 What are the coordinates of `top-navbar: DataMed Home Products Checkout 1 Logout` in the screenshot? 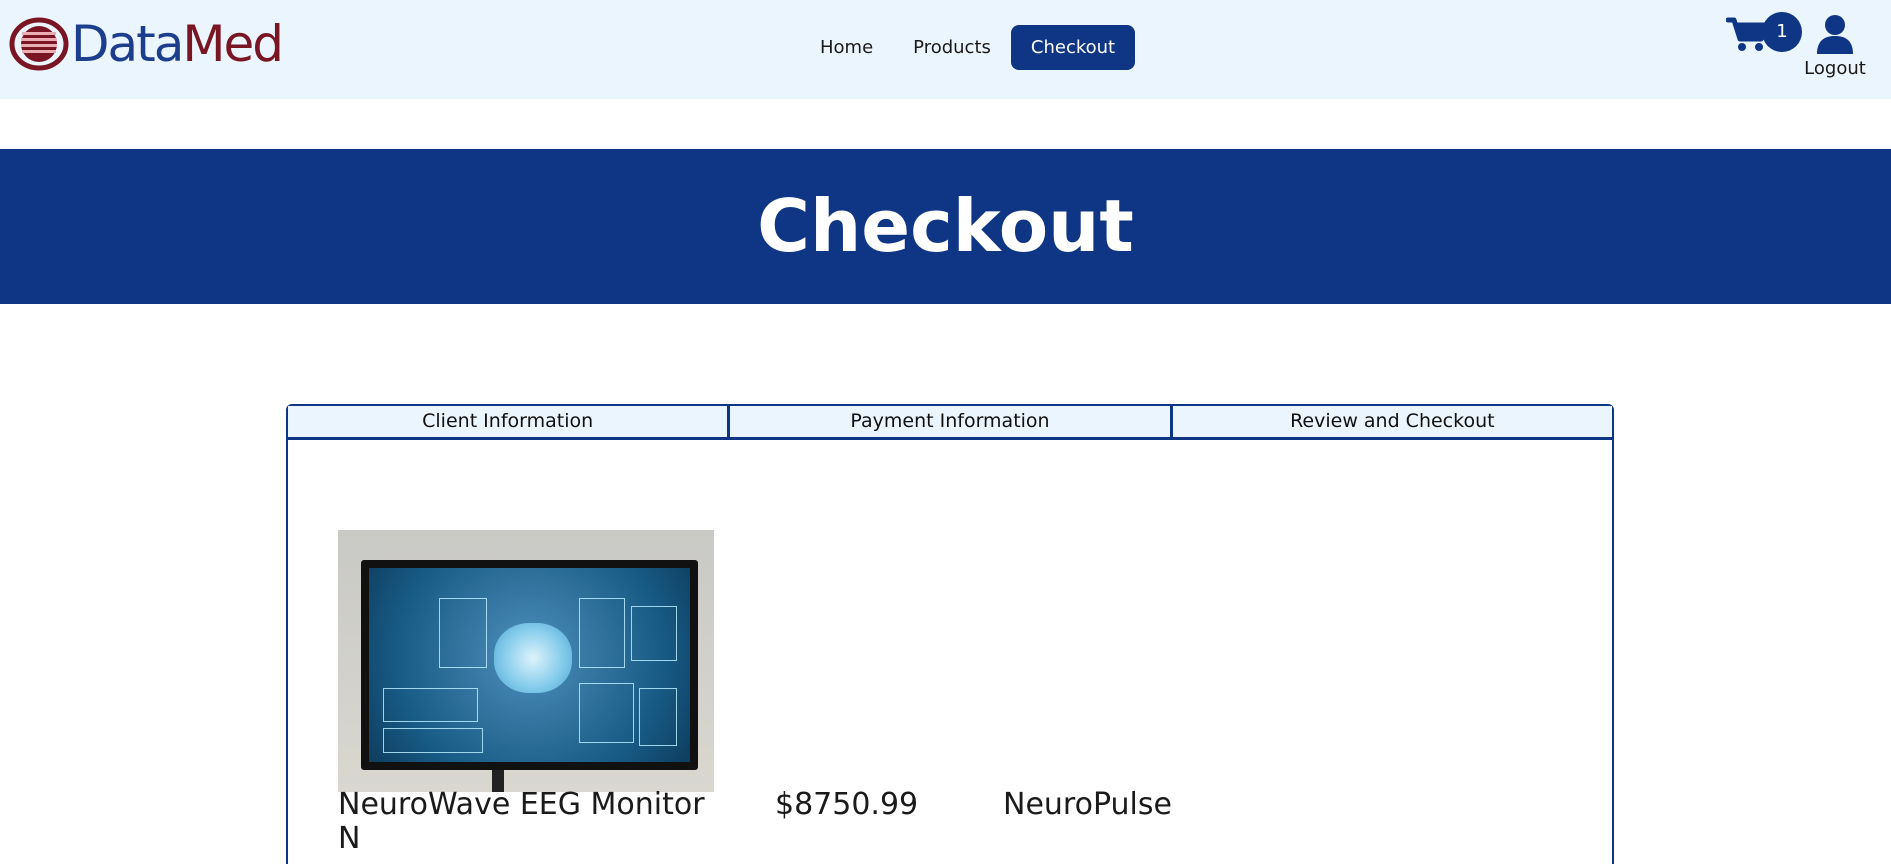 It's located at (945, 49).